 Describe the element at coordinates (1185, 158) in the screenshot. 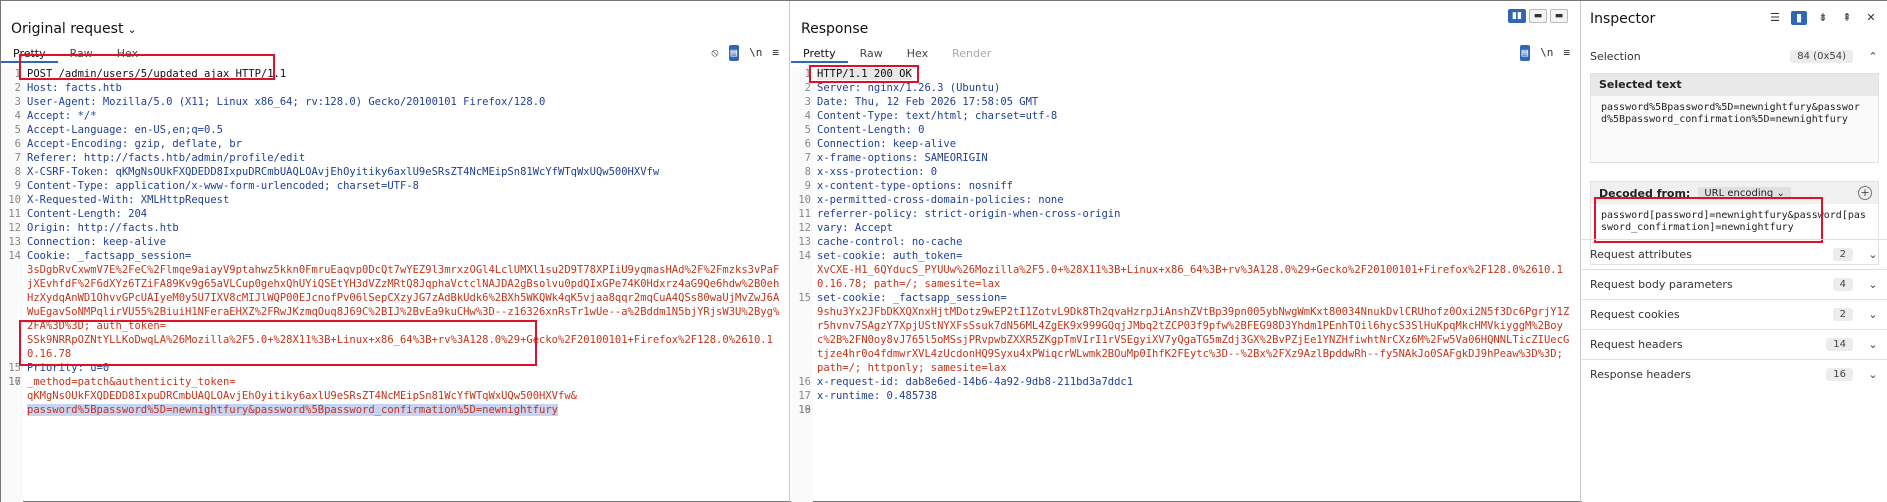

I see `code-line: 7 x-frame-options: SAMEORIGIN` at that location.